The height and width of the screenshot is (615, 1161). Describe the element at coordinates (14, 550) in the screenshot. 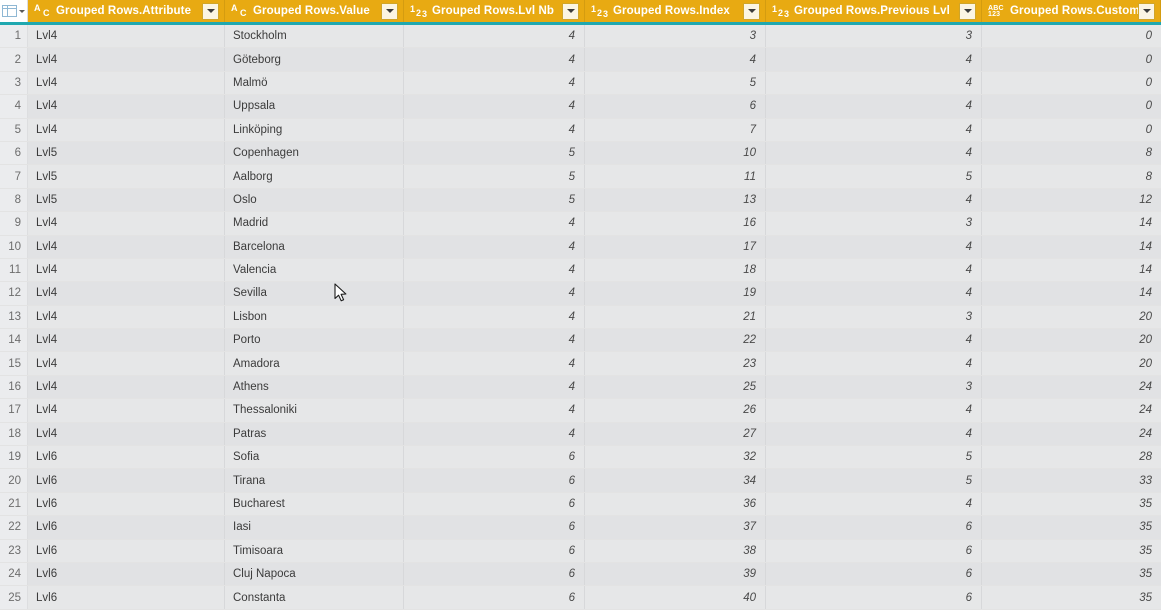

I see `row-number-cell: 23` at that location.